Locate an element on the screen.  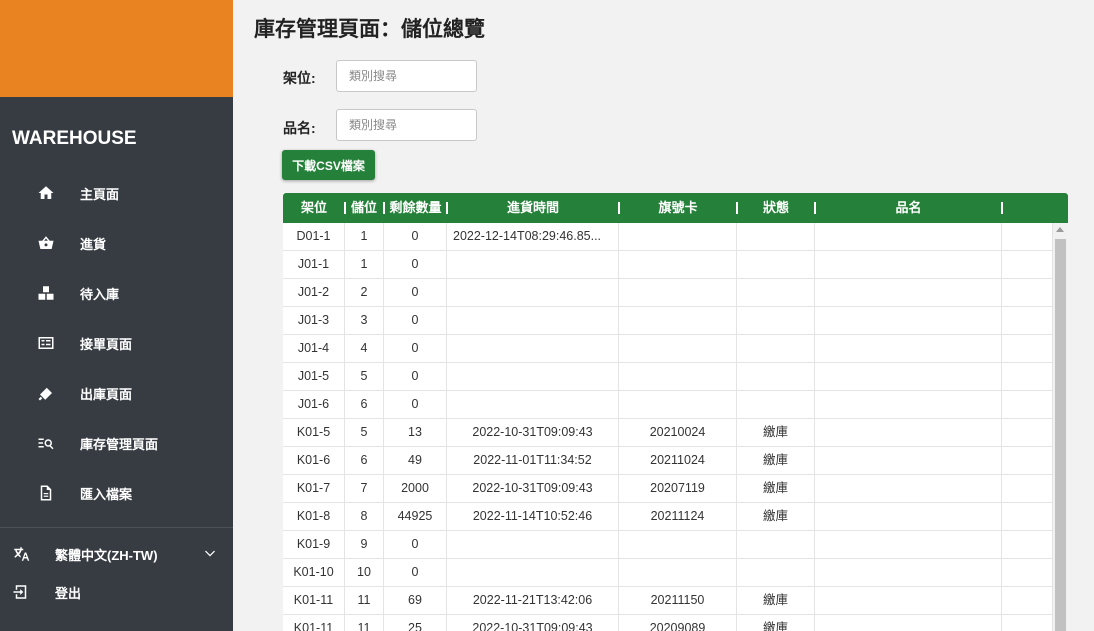
column-header-remaining: 剩餘數量 is located at coordinates (415, 208).